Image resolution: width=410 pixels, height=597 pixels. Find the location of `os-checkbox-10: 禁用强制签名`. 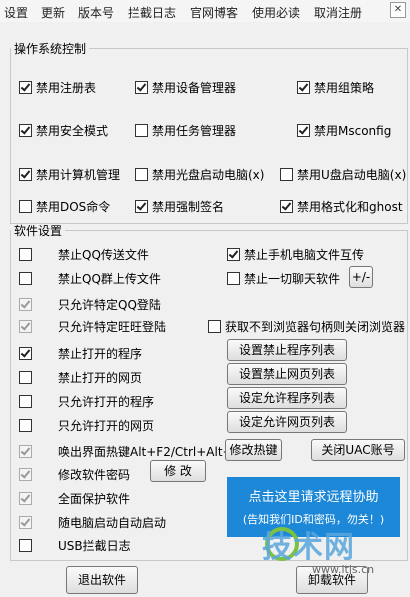

os-checkbox-10: 禁用强制签名 is located at coordinates (179, 206).